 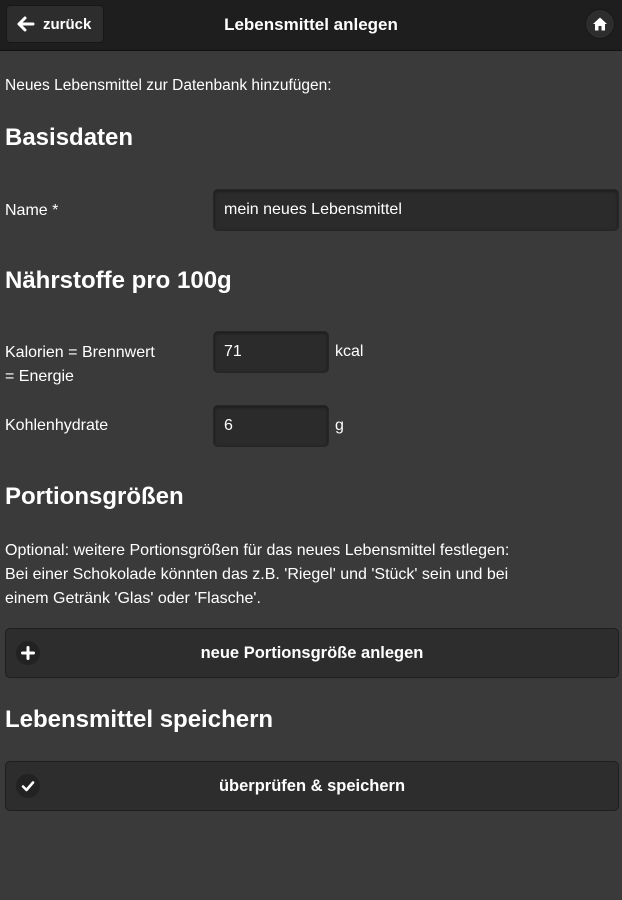 I want to click on save-button: überprüfen & speichern, so click(x=312, y=786).